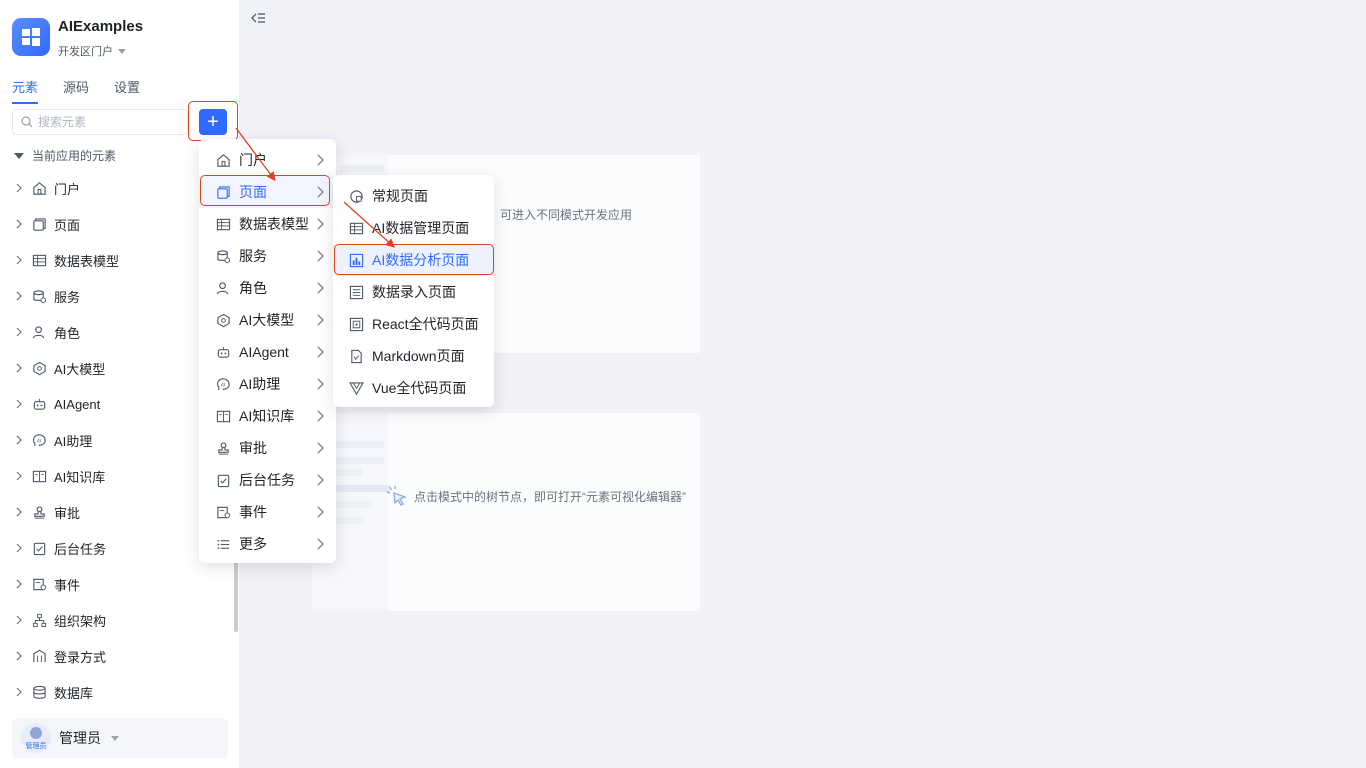 Image resolution: width=1366 pixels, height=768 pixels. What do you see at coordinates (356, 196) in the screenshot?
I see `regular-page-icon` at bounding box center [356, 196].